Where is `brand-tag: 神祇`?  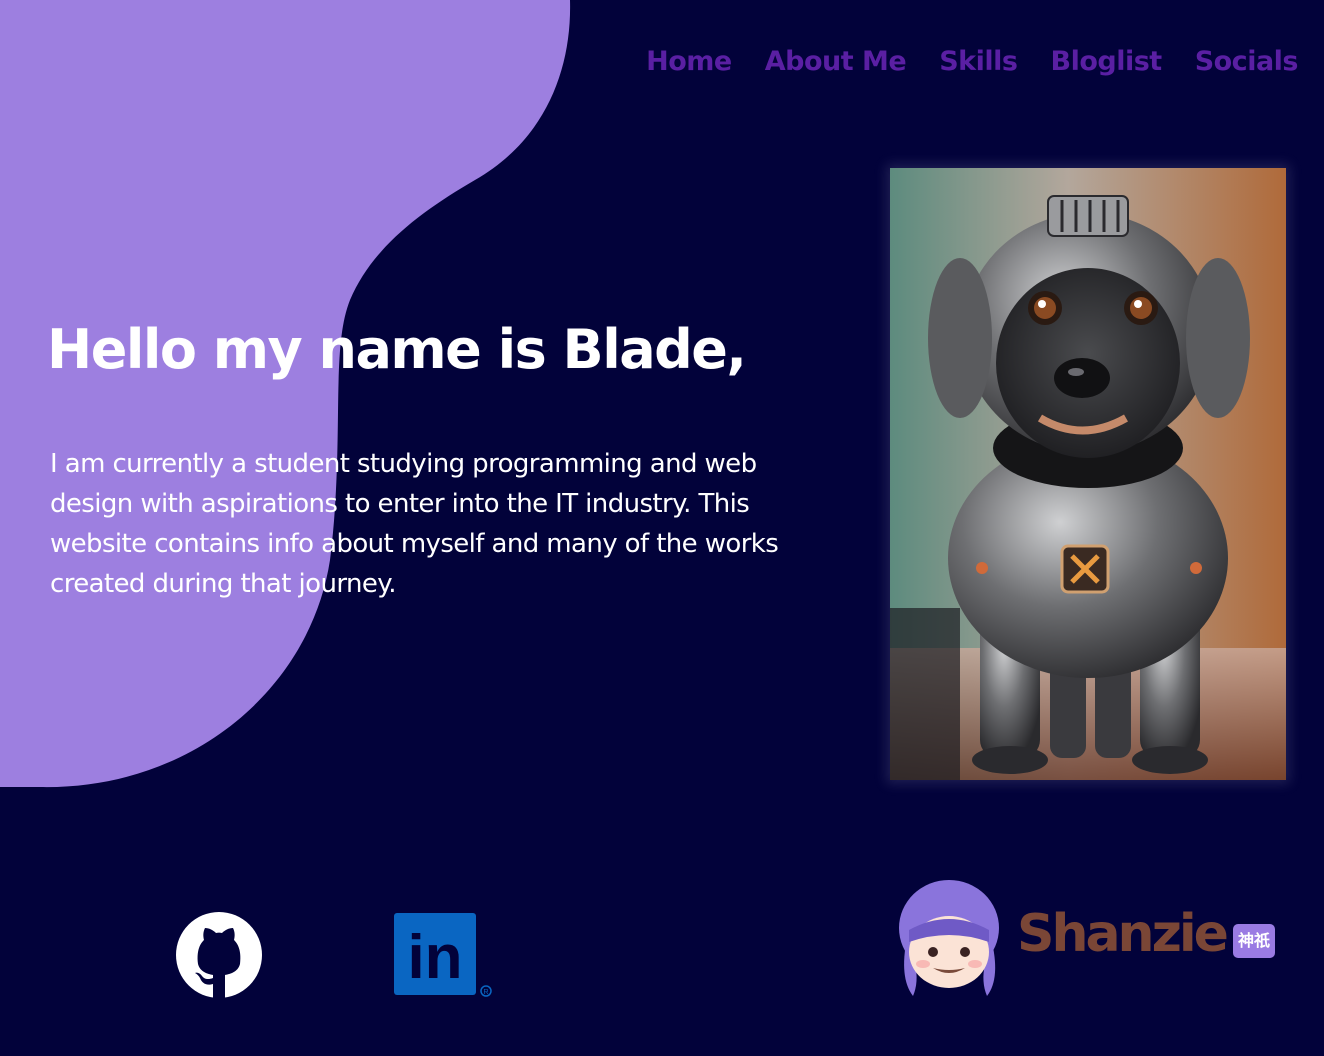
brand-tag: 神祇 is located at coordinates (1254, 941).